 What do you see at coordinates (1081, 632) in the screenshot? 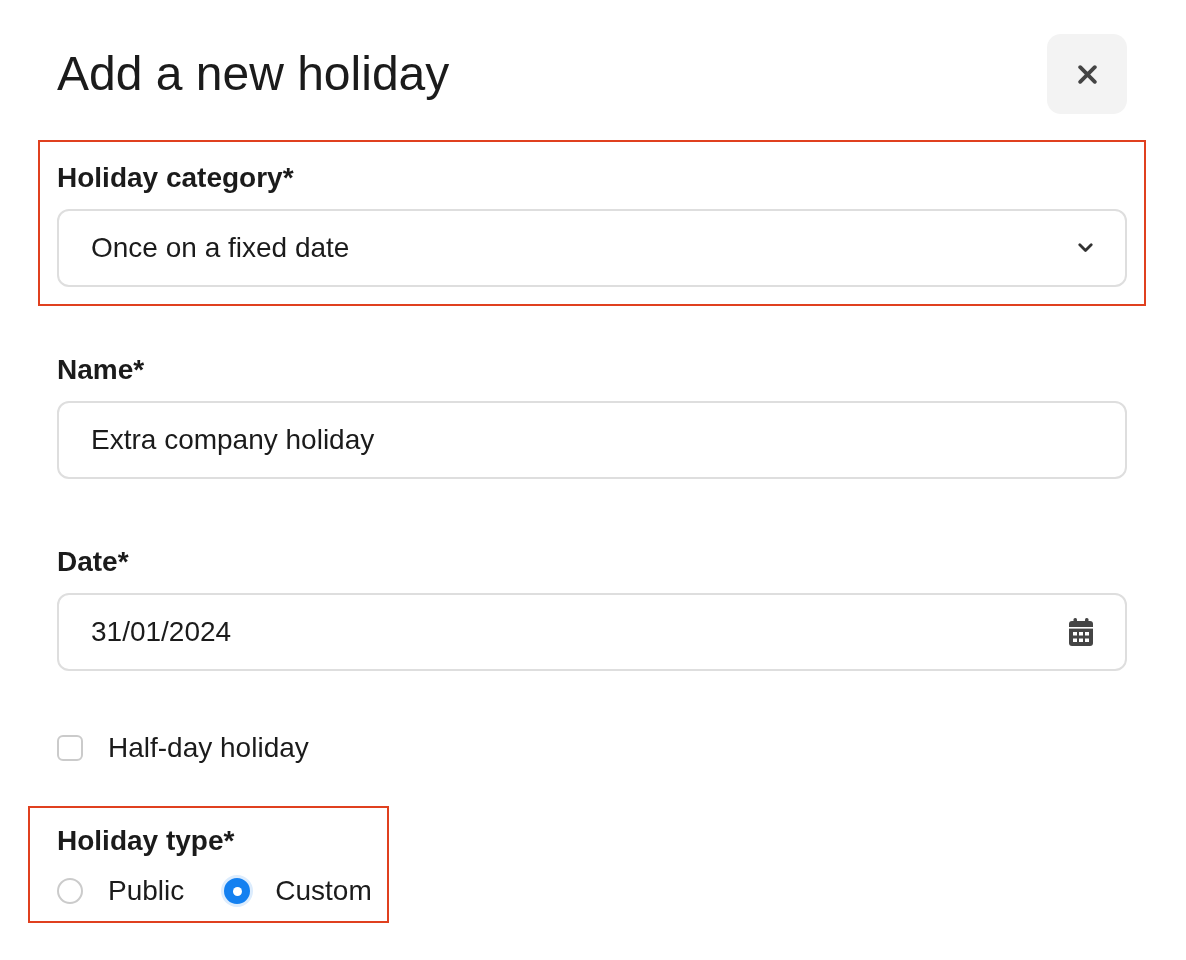
I see `calendar-icon` at bounding box center [1081, 632].